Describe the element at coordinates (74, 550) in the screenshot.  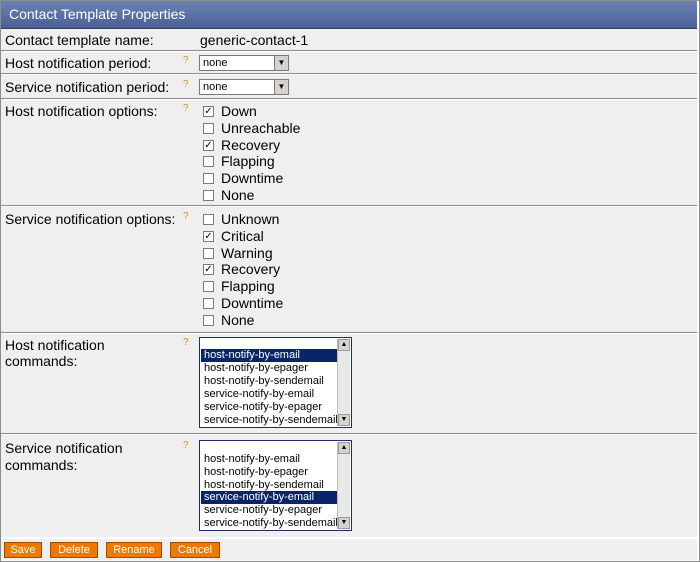
I see `delete-button: Delete` at that location.